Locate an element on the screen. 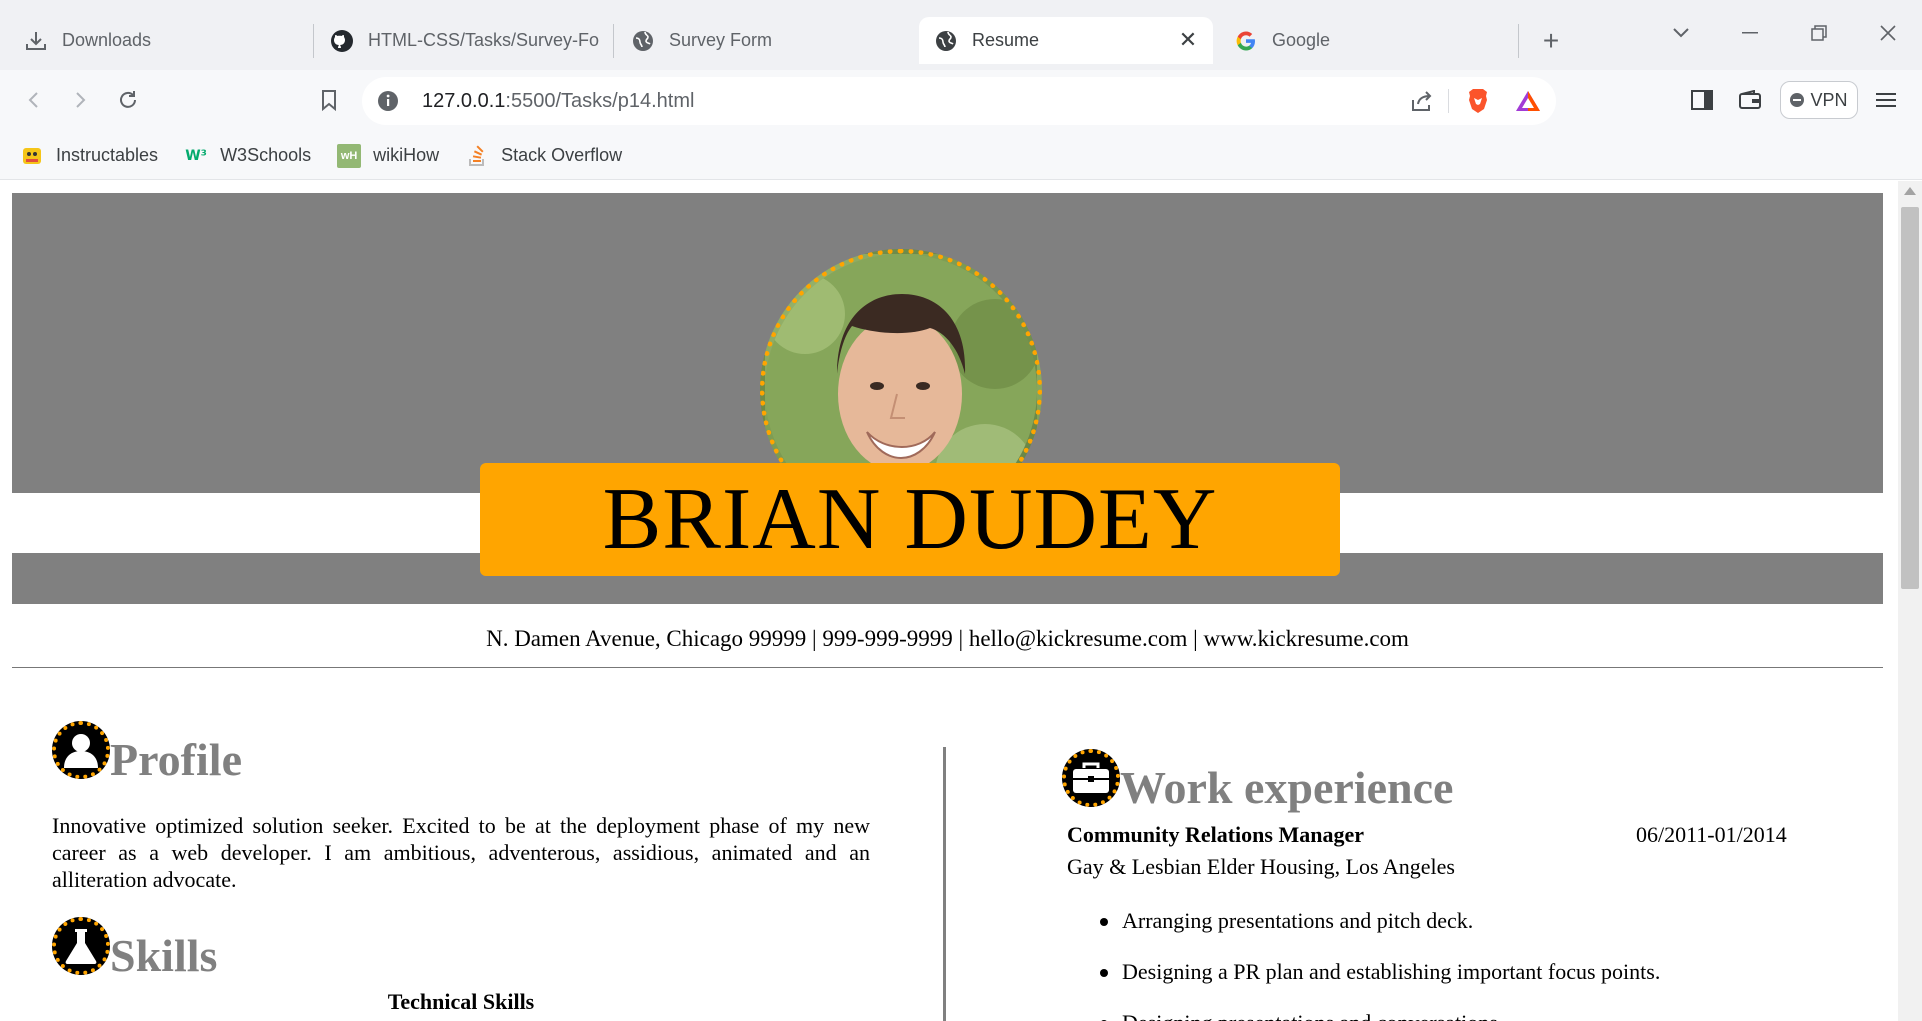  bookmark-label: Instructables is located at coordinates (107, 155).